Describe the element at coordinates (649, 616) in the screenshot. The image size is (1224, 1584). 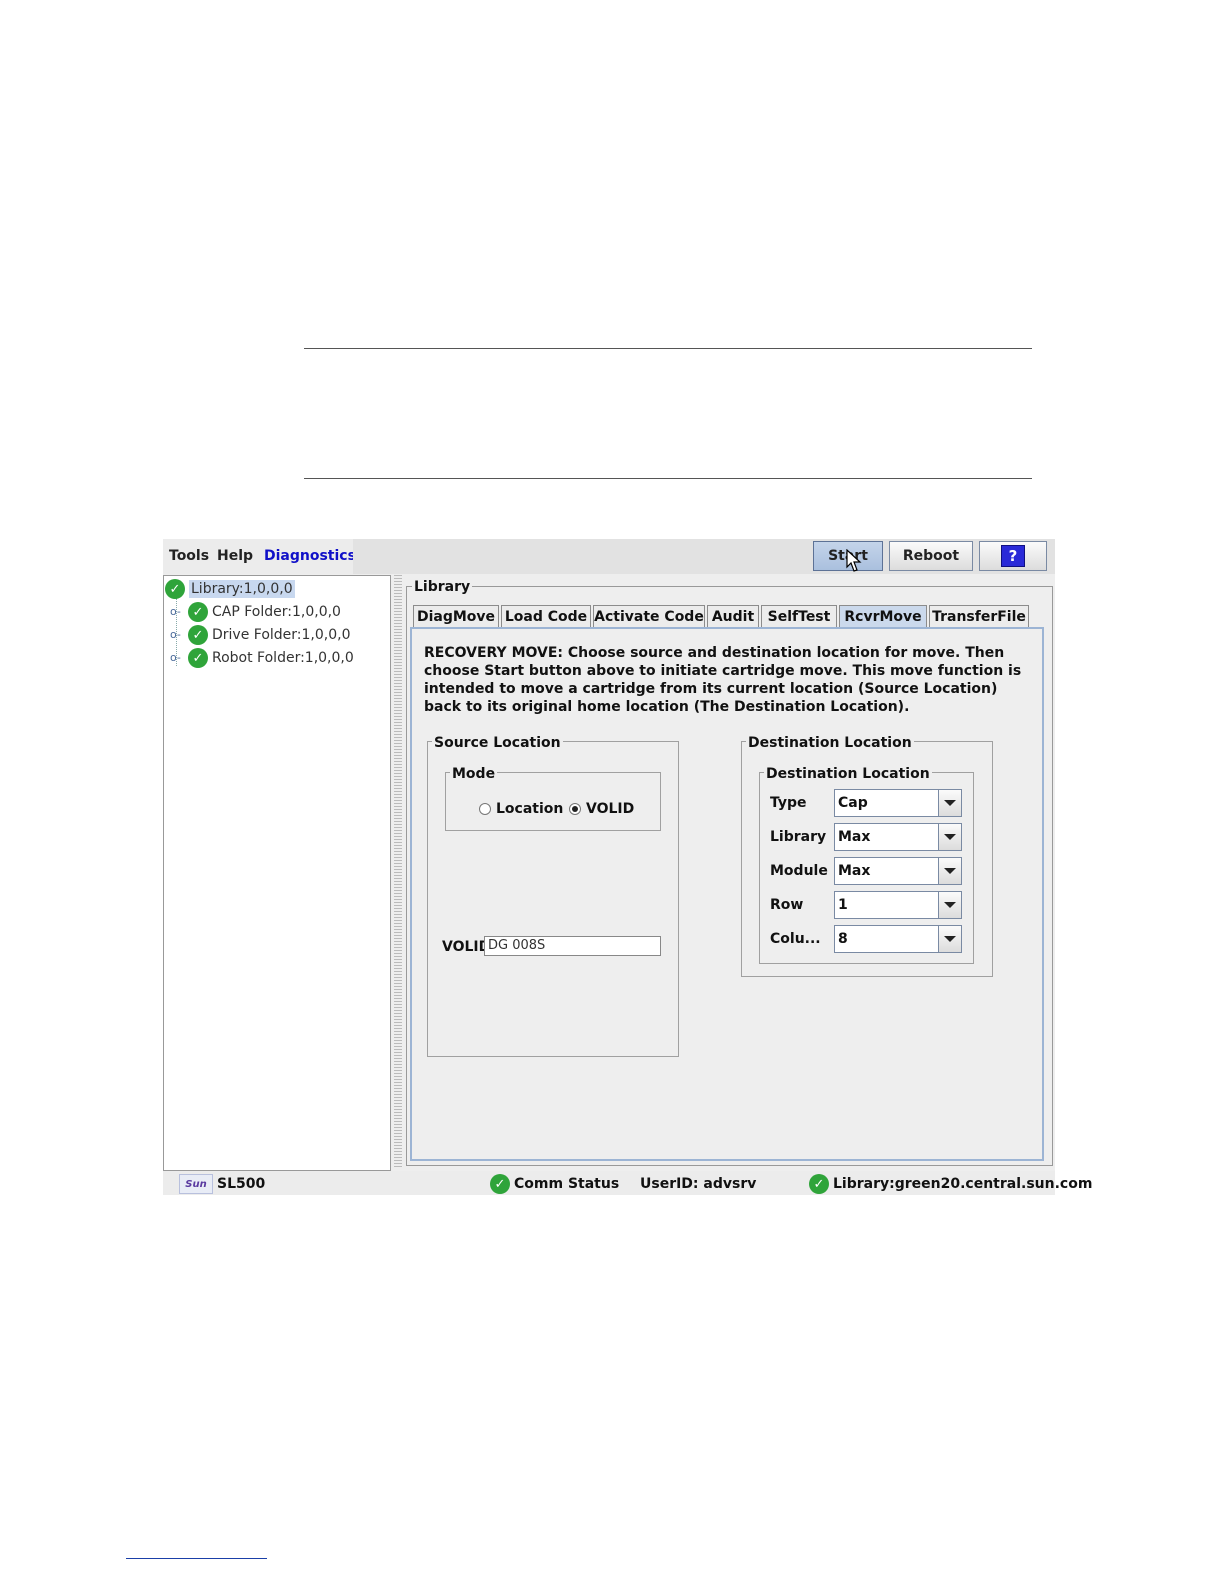
I see `tab-activate-code: Activate Code` at that location.